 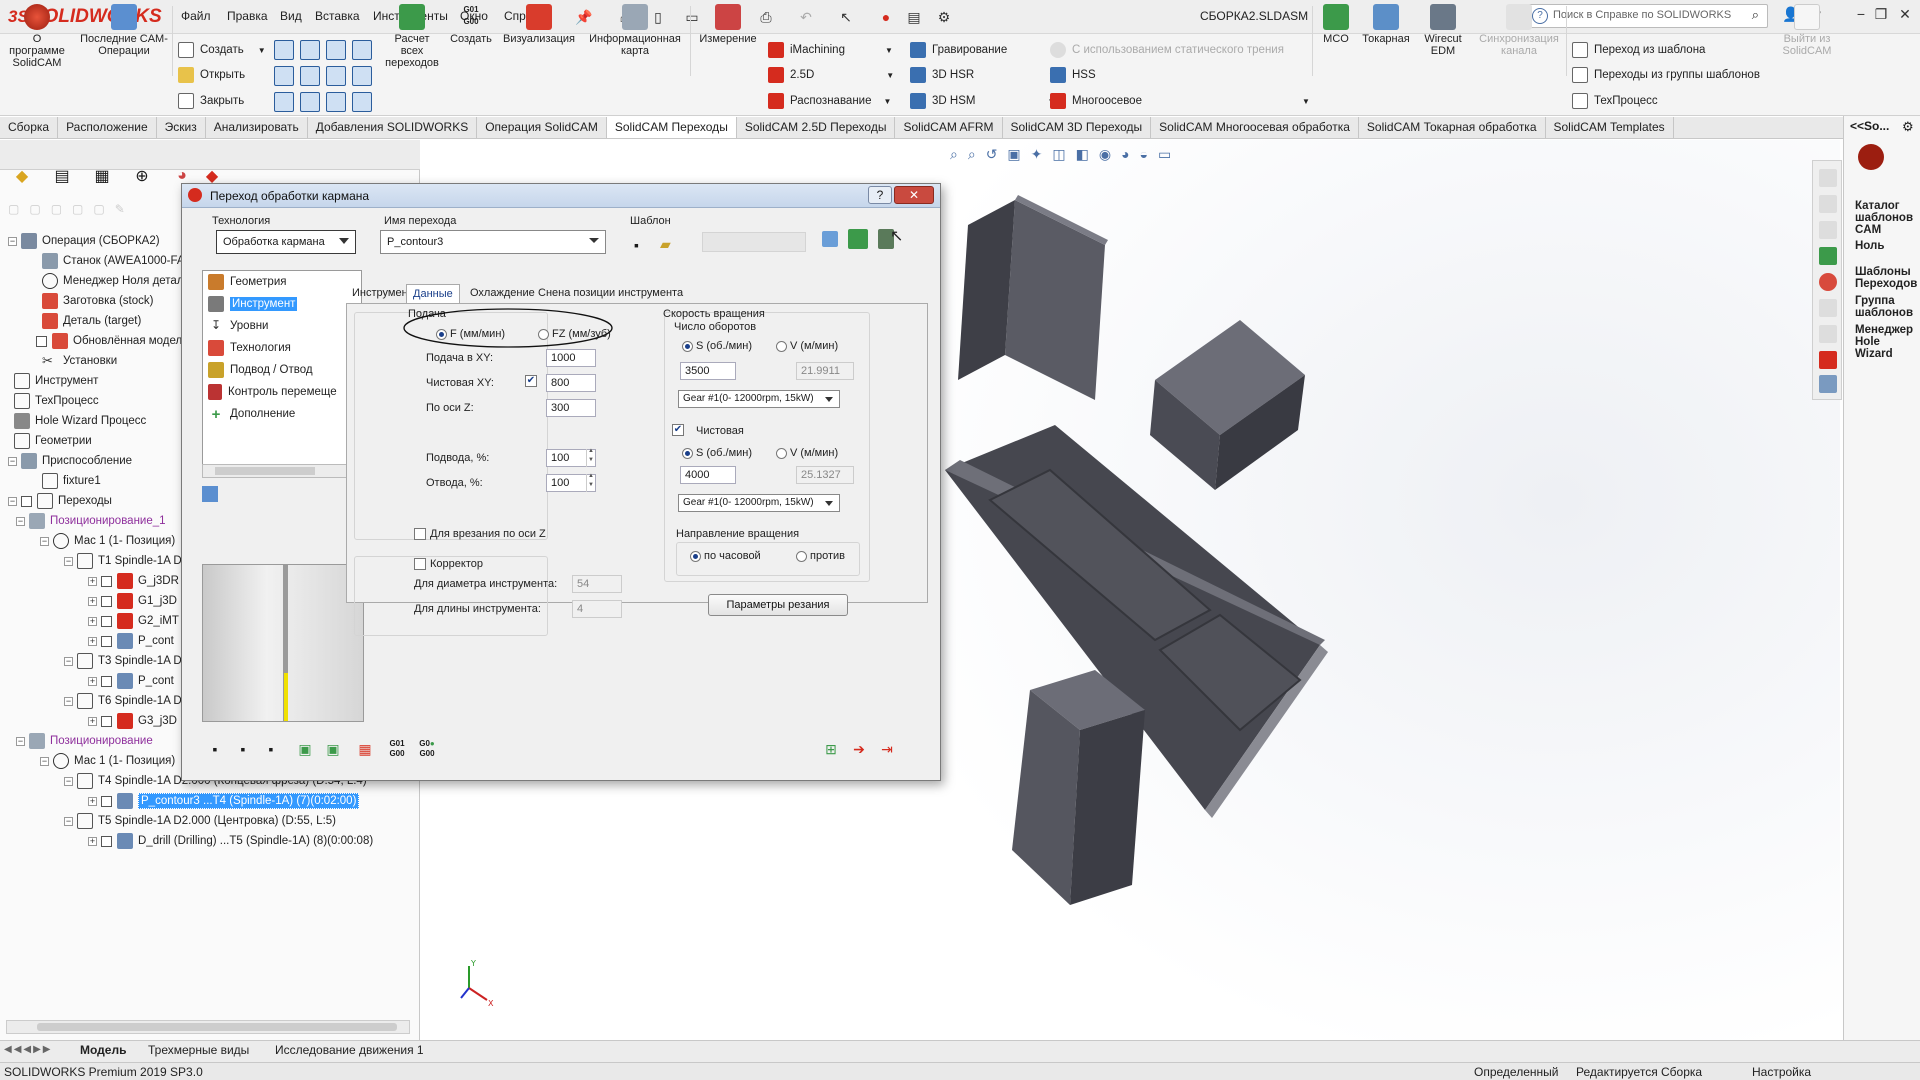 What do you see at coordinates (678, 430) in the screenshot?
I see `finish-spin-checkbox: ✔` at bounding box center [678, 430].